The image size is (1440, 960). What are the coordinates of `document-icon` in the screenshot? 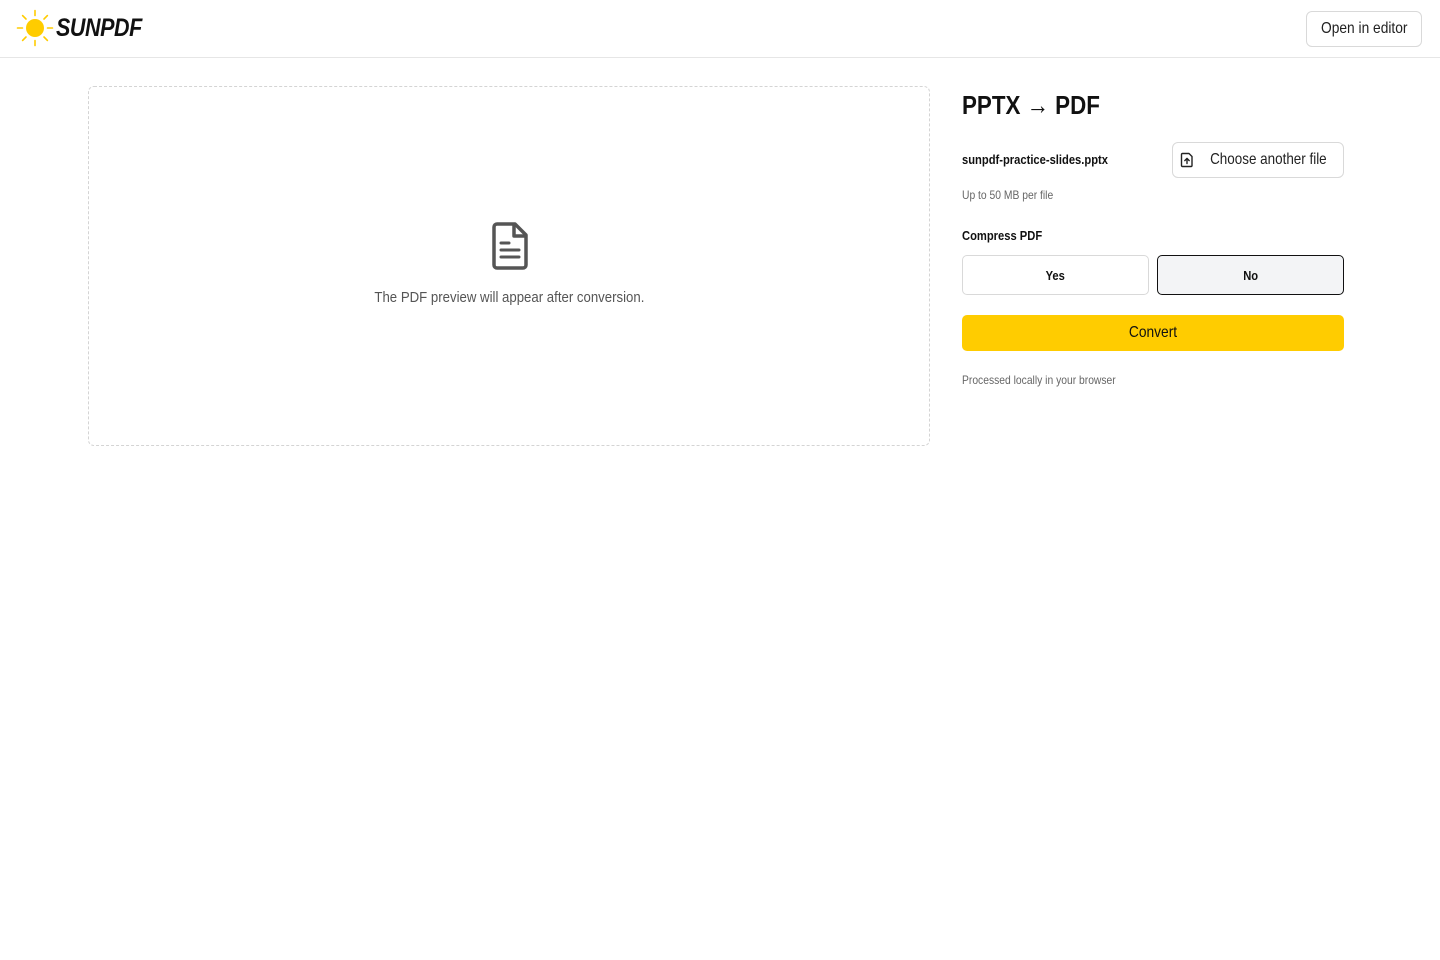 It's located at (510, 246).